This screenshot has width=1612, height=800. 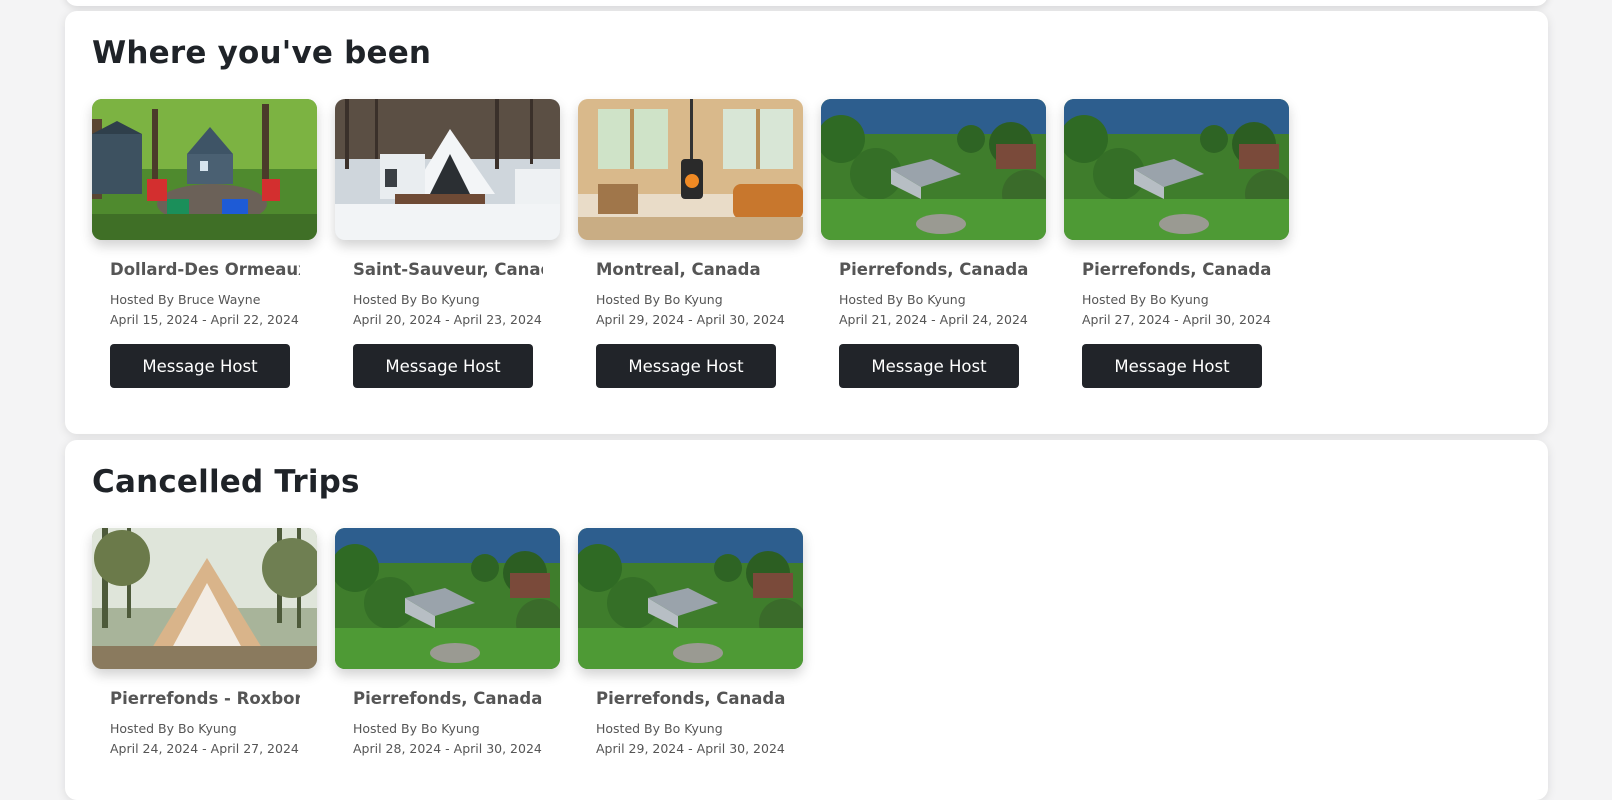 I want to click on trip-dates: April 27, 2024 - April 30, 2024, so click(x=1176, y=319).